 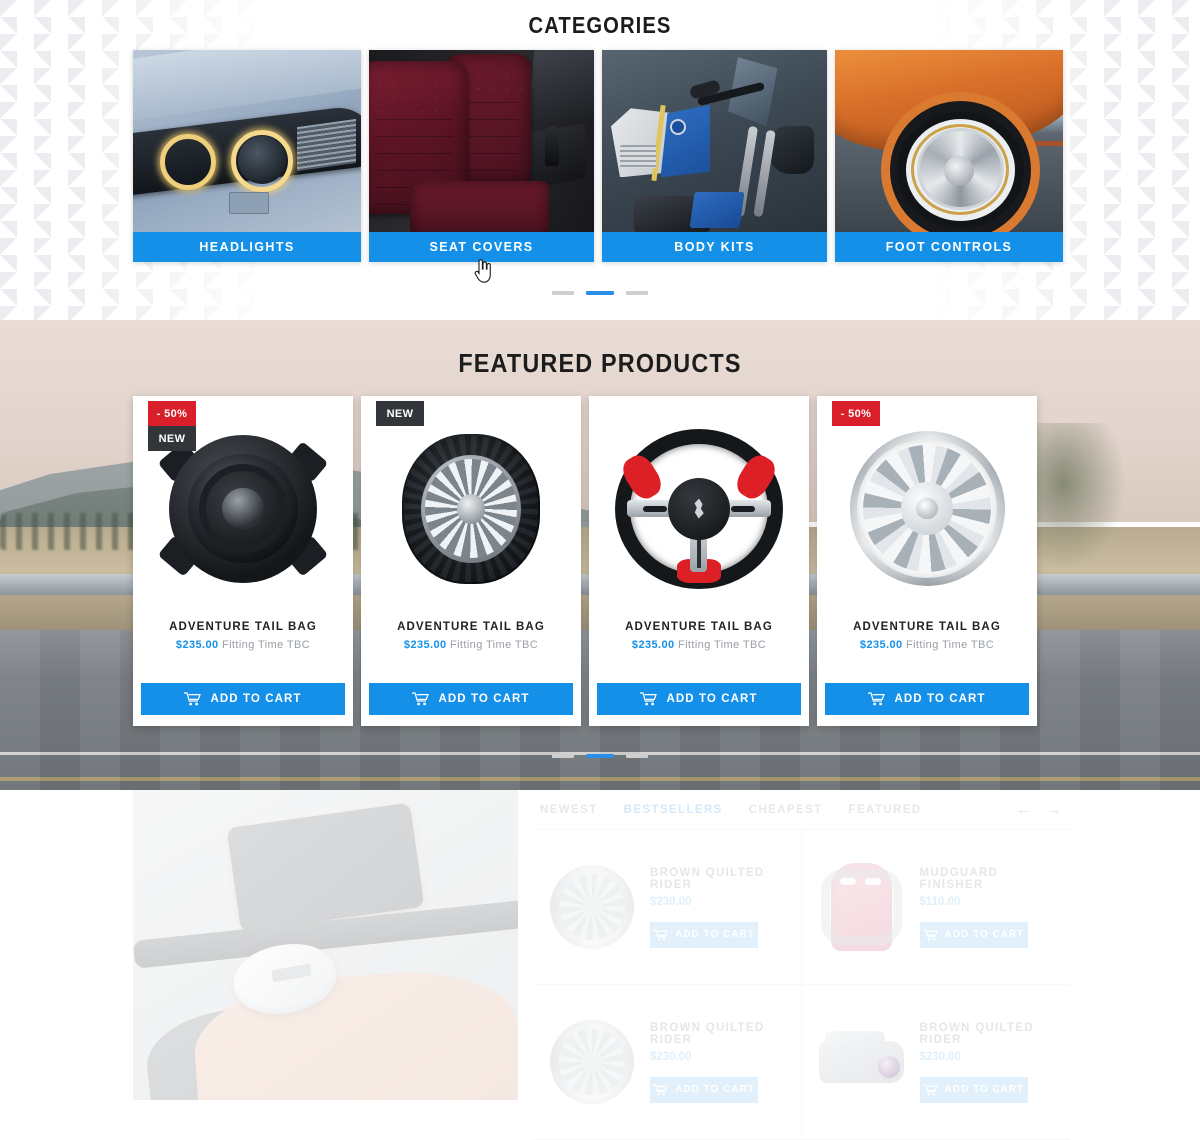 I want to click on featured-carousel-dots, so click(x=600, y=756).